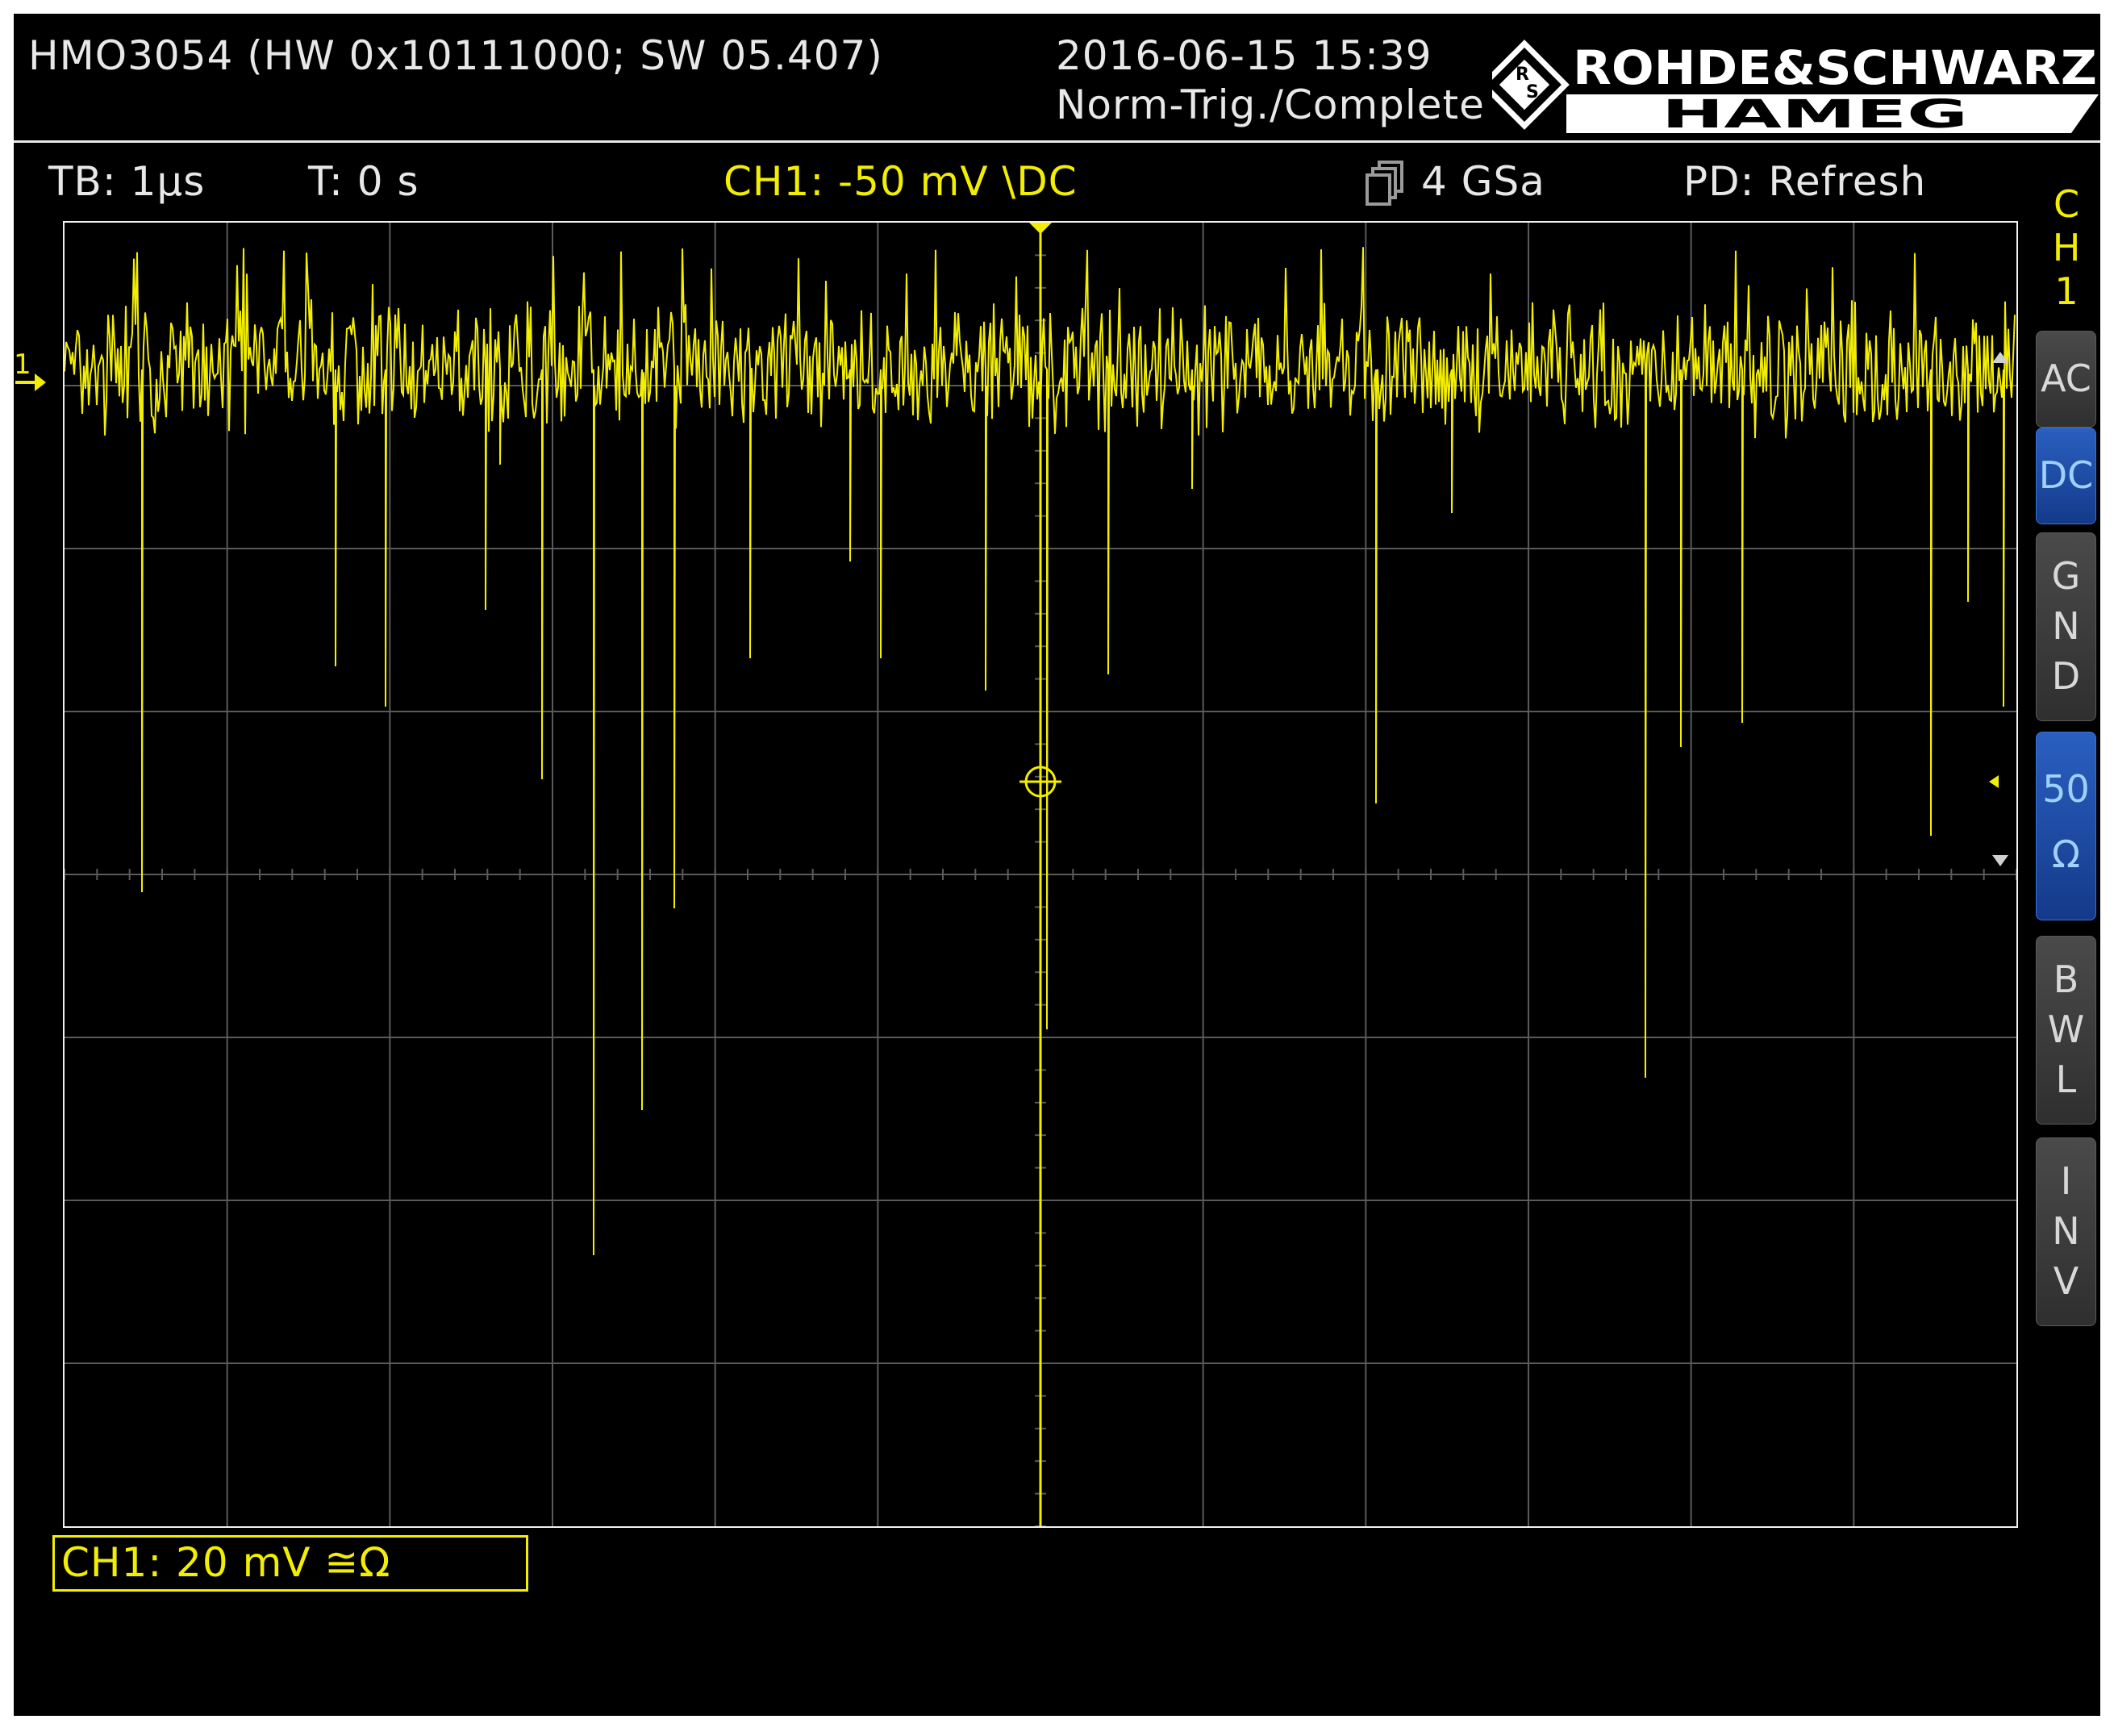 This screenshot has height=1736, width=2114. Describe the element at coordinates (455, 56) in the screenshot. I see `model-info: HMO3054 (HW 0x10111000; SW 05.407)` at that location.